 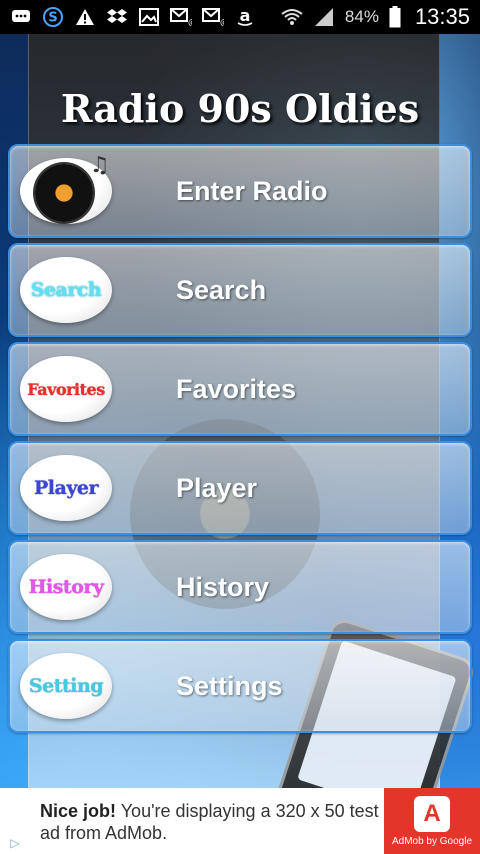 I want to click on menu-item-label: Favorites, so click(x=236, y=389).